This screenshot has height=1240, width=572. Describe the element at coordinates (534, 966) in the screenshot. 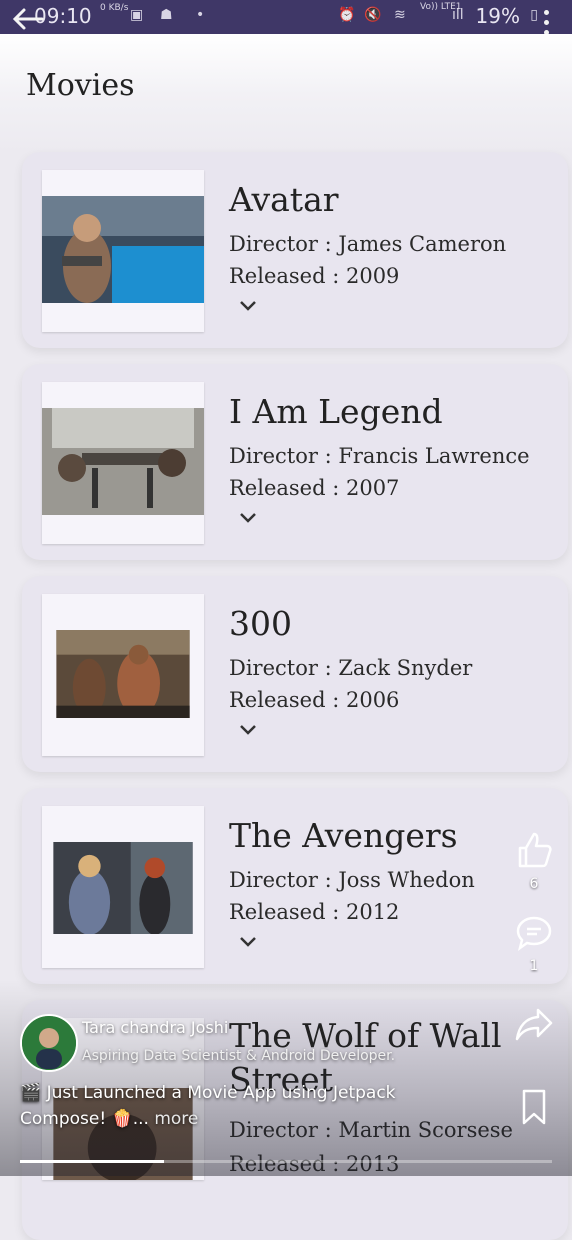

I see `comment-count: 1` at that location.